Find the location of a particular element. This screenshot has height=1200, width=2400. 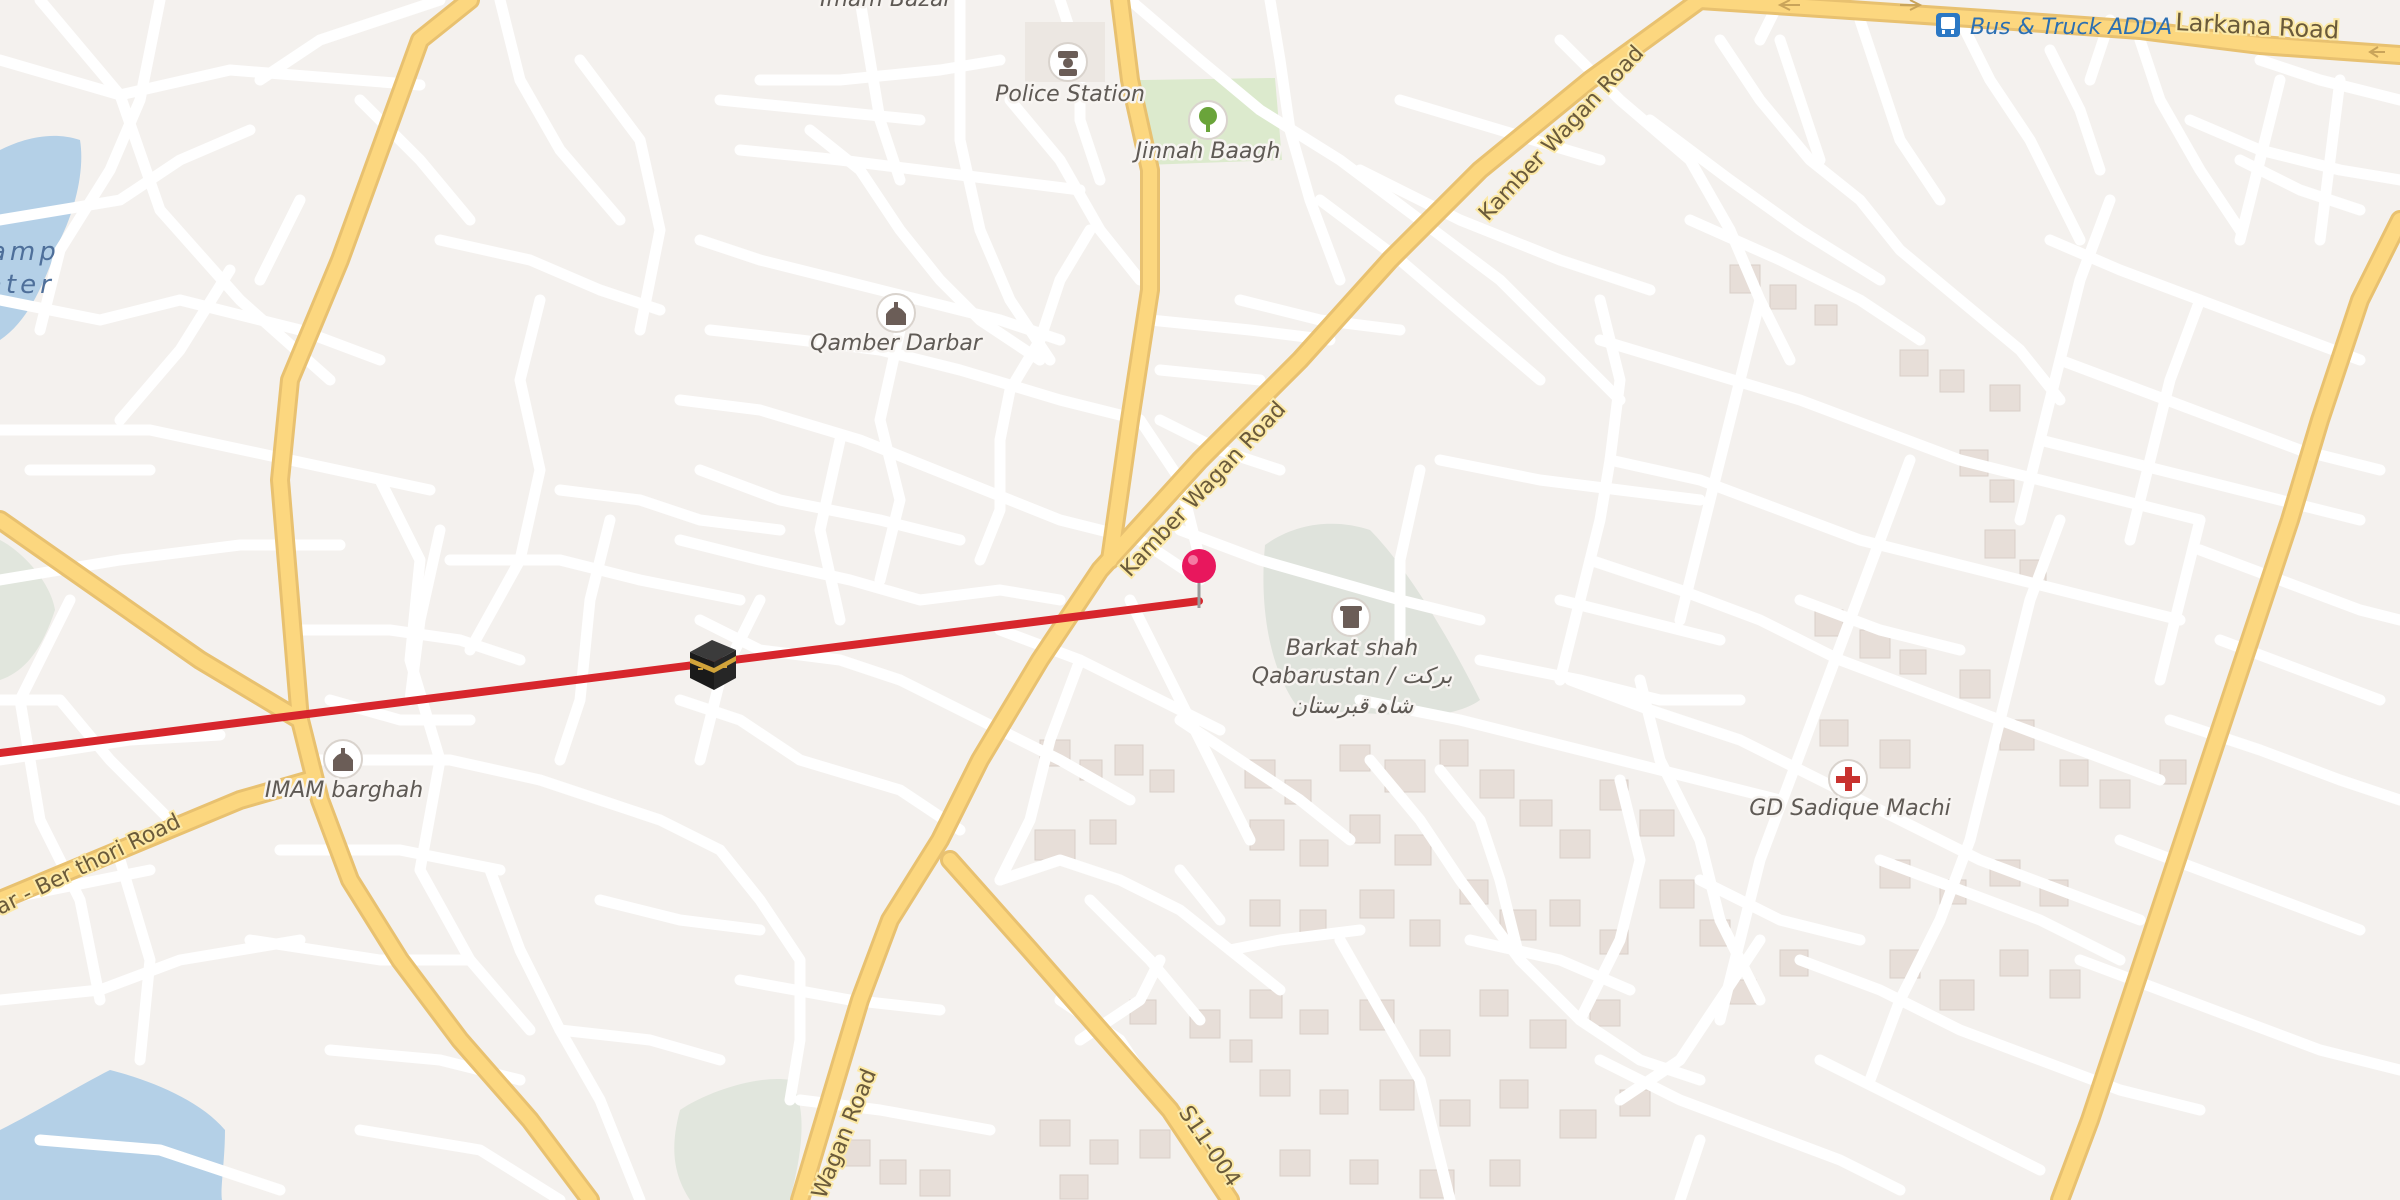

place-label-qamber-darbar: Qamber Darbar is located at coordinates (897, 343).